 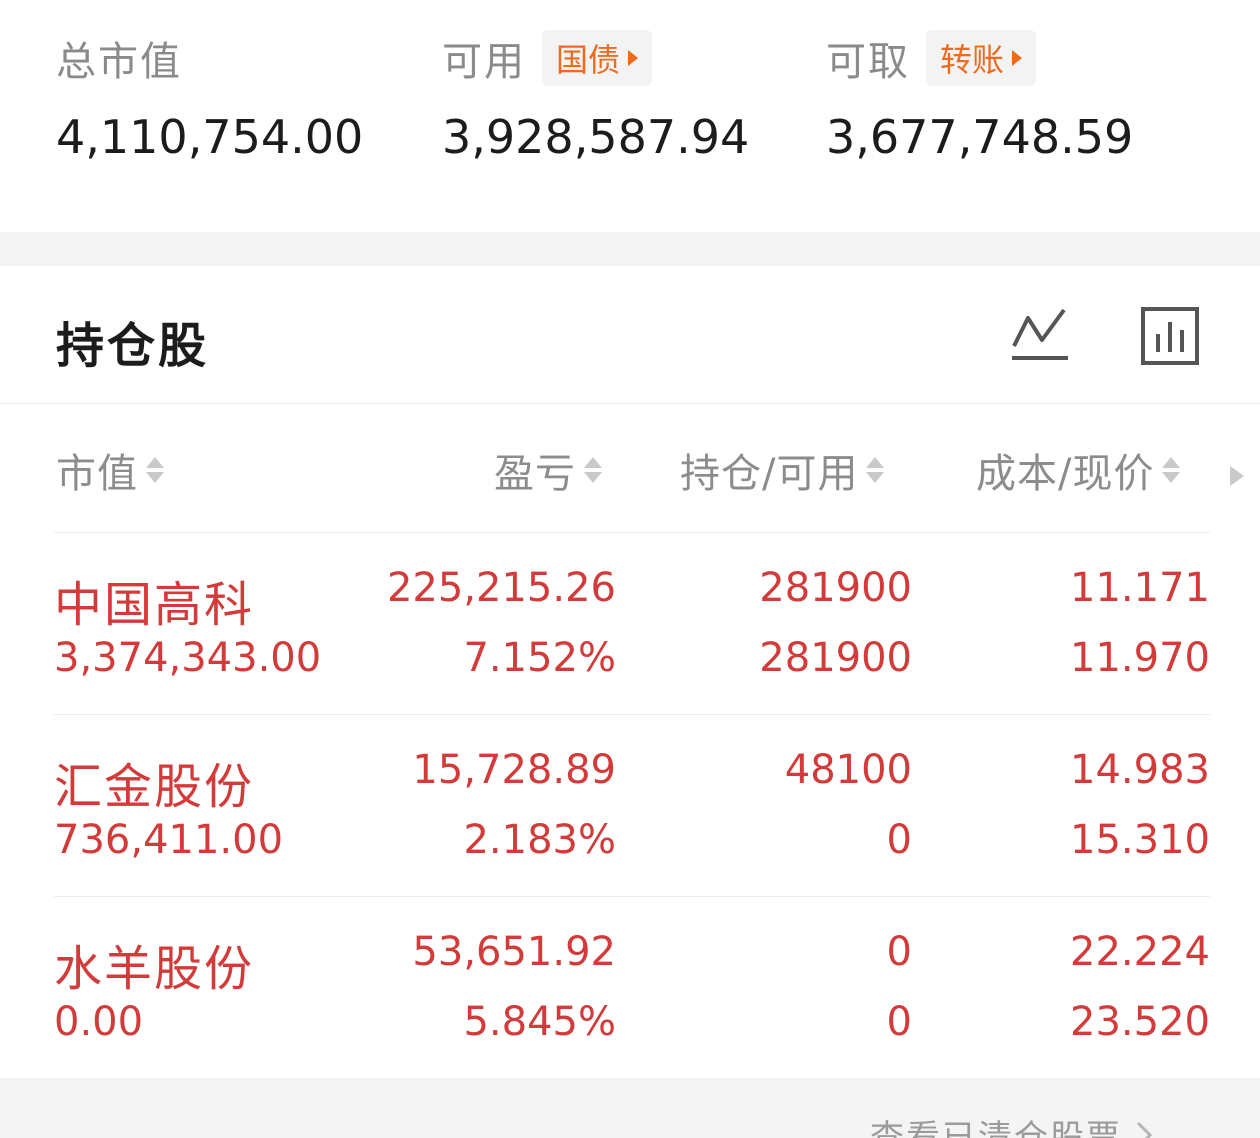 What do you see at coordinates (1140, 658) in the screenshot?
I see `current-price: 11.970` at bounding box center [1140, 658].